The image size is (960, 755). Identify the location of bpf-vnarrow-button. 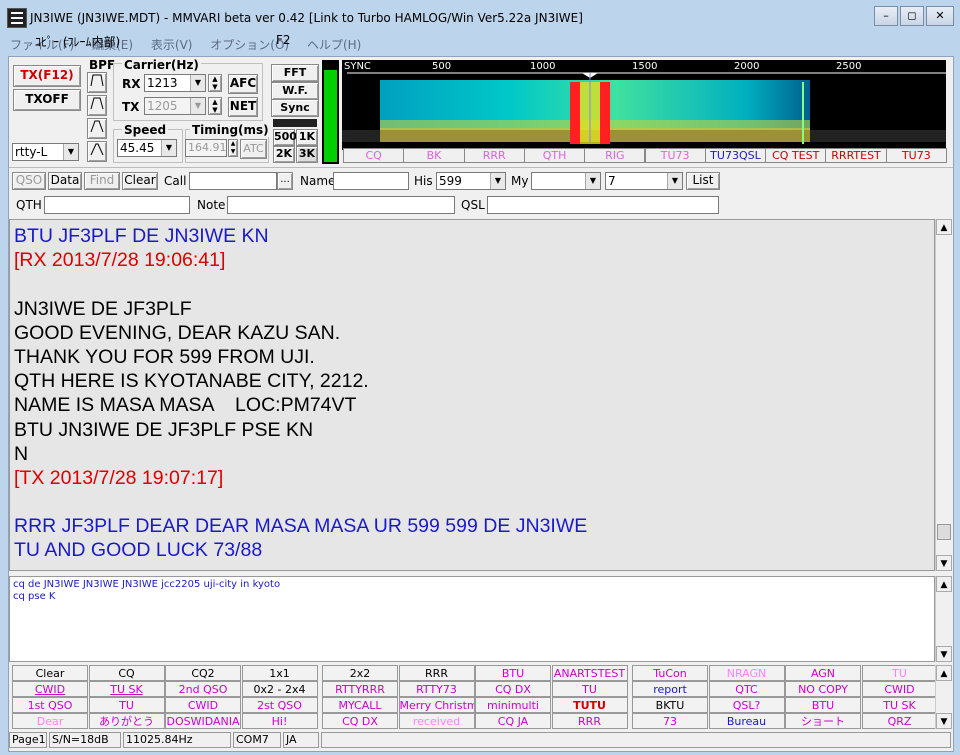
(97, 151).